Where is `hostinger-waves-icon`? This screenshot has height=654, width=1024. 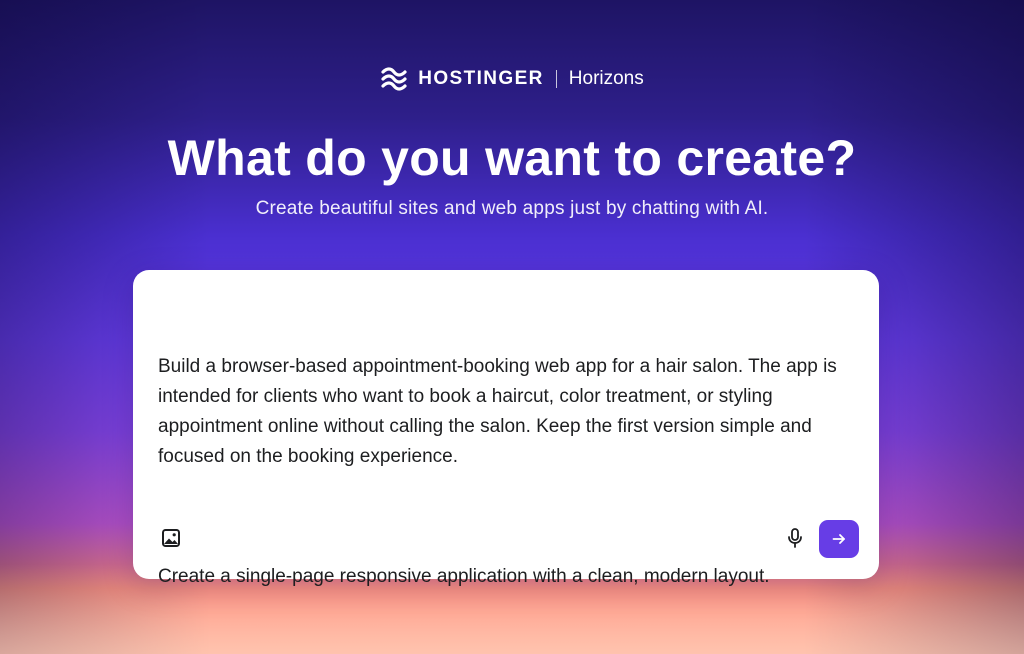 hostinger-waves-icon is located at coordinates (394, 79).